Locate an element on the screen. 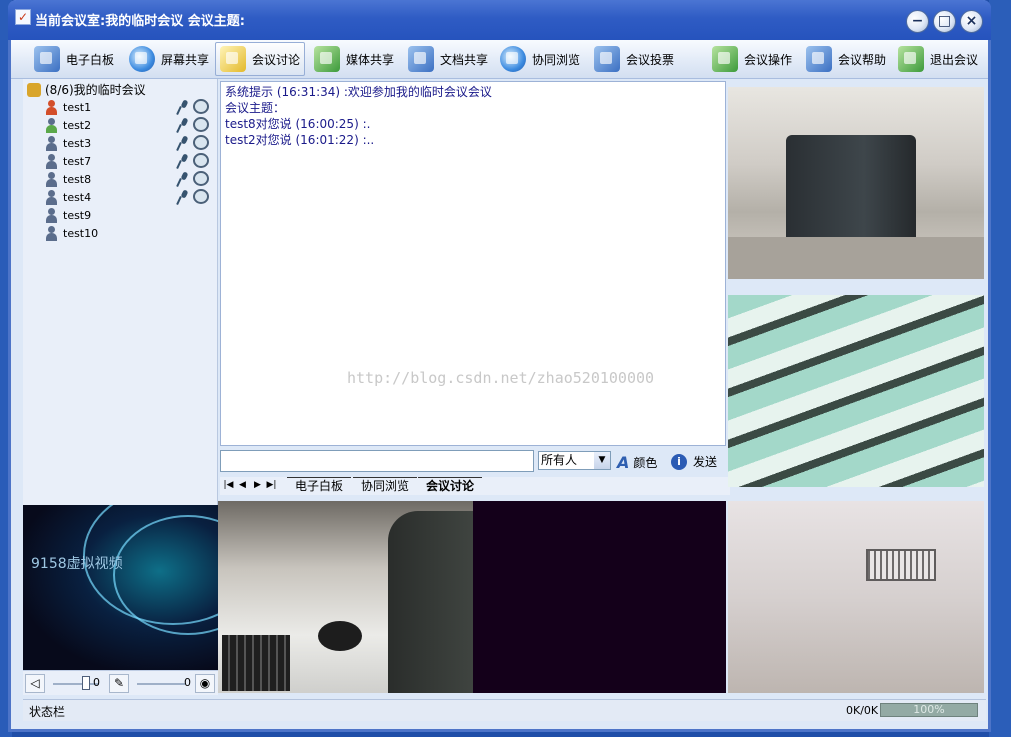  progress-bar: 100% is located at coordinates (929, 710).